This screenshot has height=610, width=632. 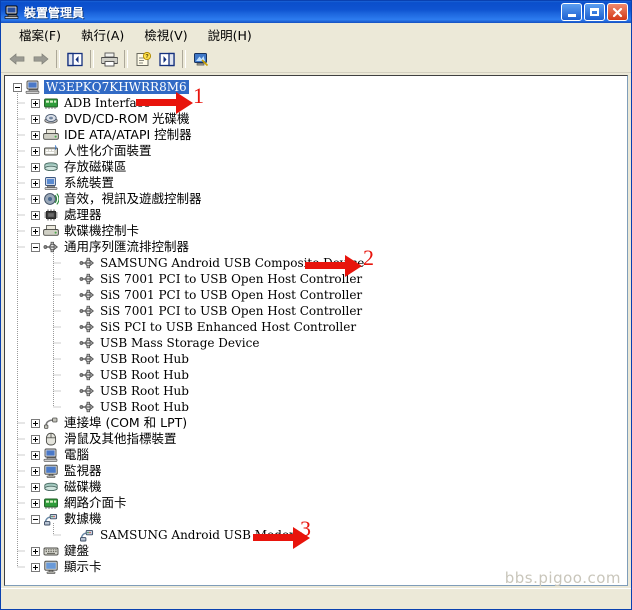 I want to click on ide-controller-icon, so click(x=51, y=134).